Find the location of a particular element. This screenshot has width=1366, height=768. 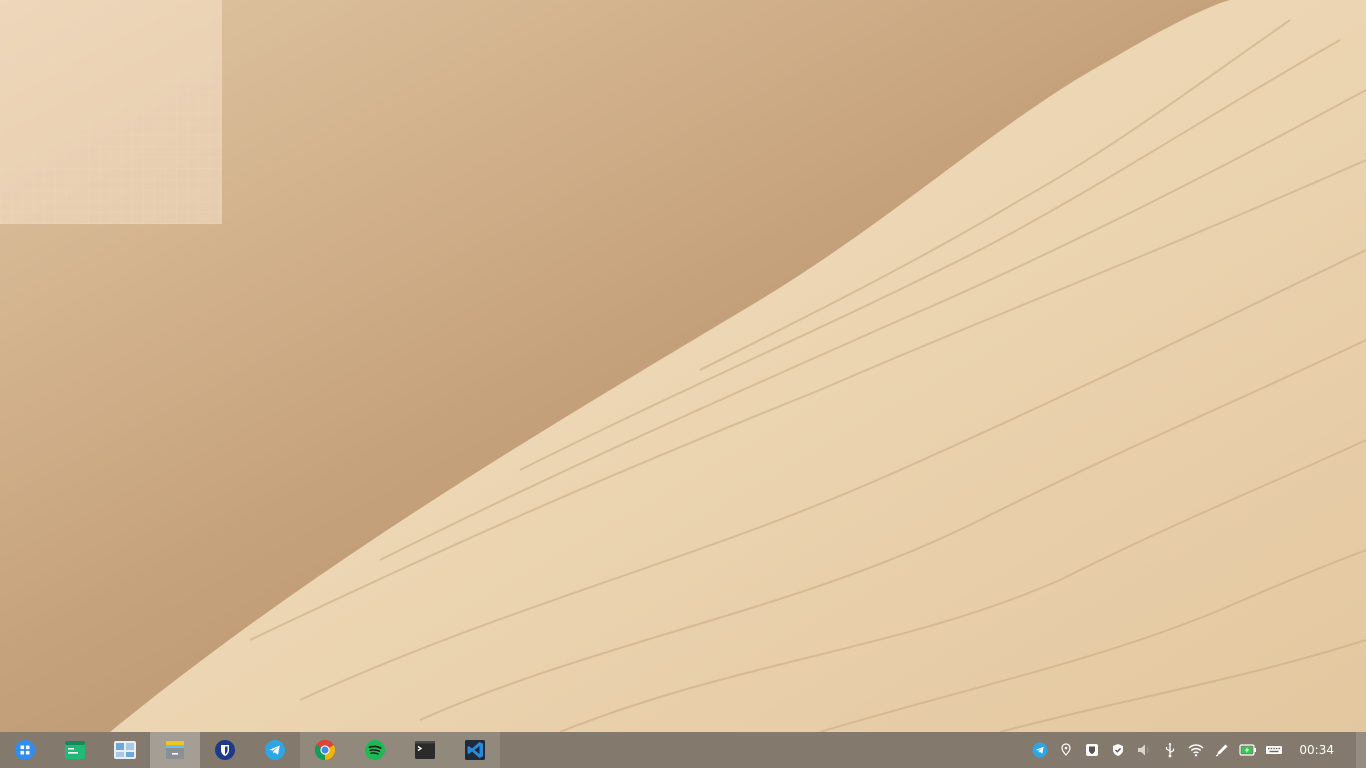

launcher-button is located at coordinates (25, 750).